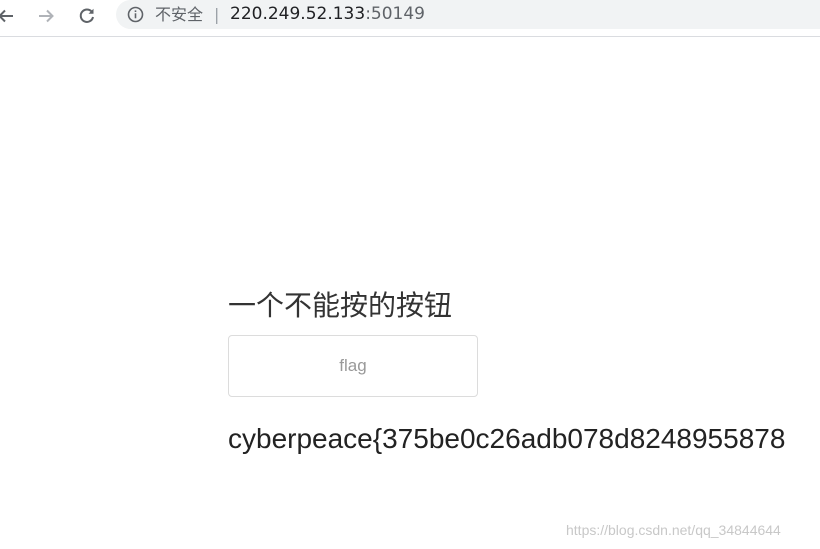 The width and height of the screenshot is (820, 549). Describe the element at coordinates (468, 14) in the screenshot. I see `address-bar: 不安全 | 220.249.52.133:50149` at that location.